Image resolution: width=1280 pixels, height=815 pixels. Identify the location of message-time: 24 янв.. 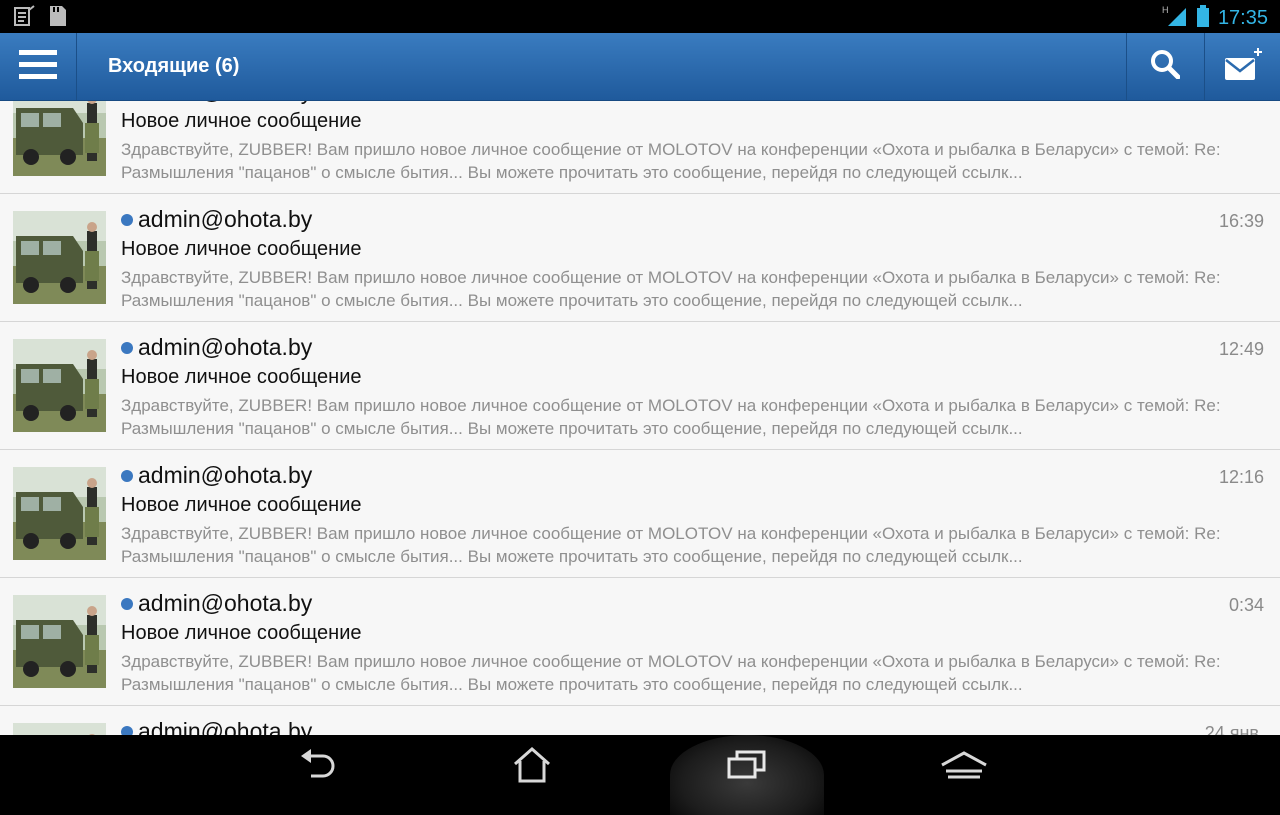
(1234, 729).